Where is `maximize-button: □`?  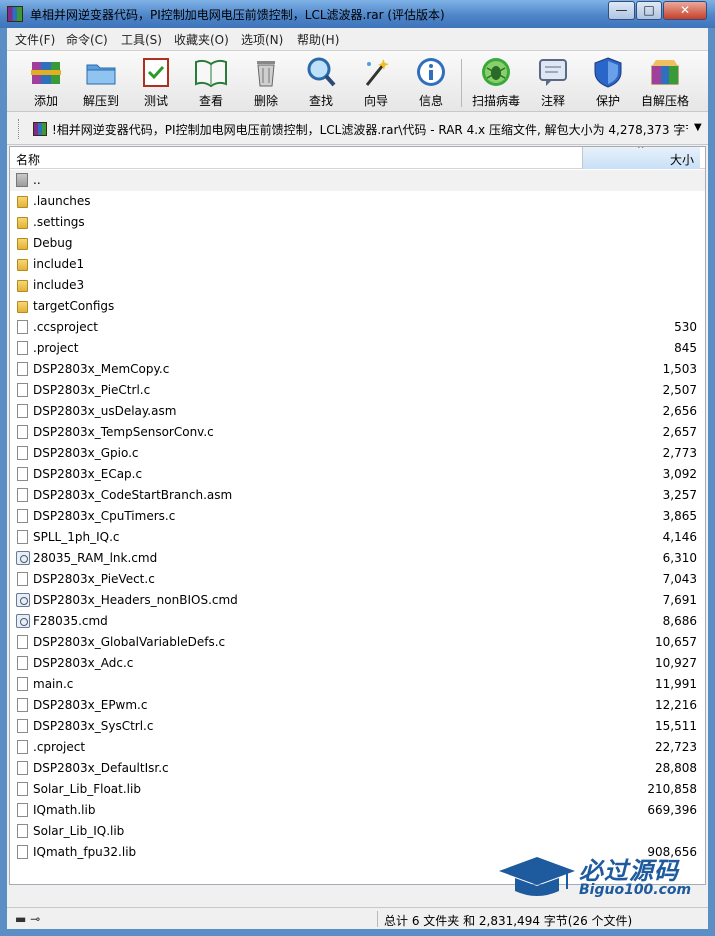
maximize-button: □ is located at coordinates (649, 10).